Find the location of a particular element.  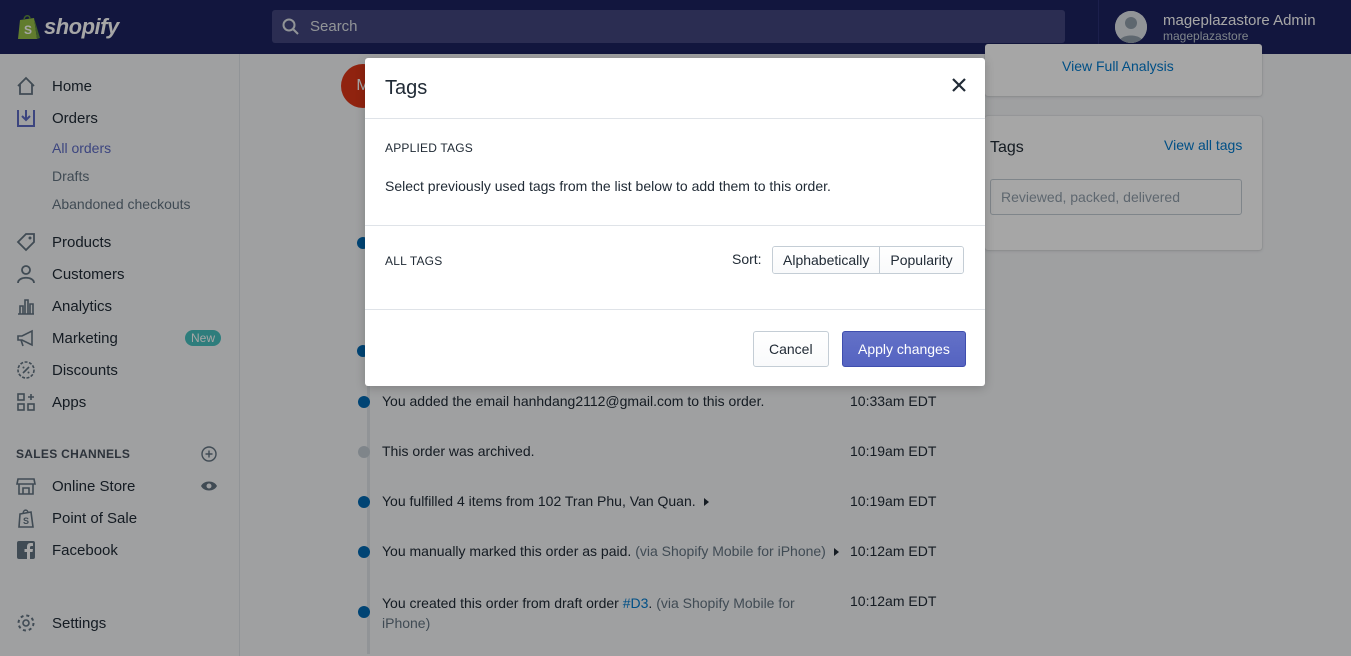

sort-label: Sort: is located at coordinates (747, 259).